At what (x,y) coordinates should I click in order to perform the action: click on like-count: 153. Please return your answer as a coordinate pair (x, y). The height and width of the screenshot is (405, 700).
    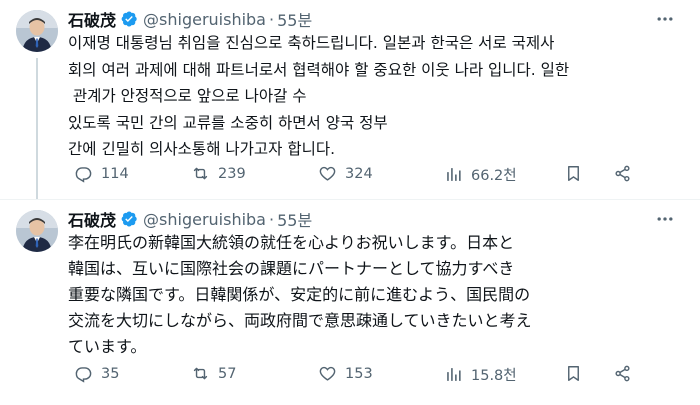
    Looking at the image, I should click on (359, 373).